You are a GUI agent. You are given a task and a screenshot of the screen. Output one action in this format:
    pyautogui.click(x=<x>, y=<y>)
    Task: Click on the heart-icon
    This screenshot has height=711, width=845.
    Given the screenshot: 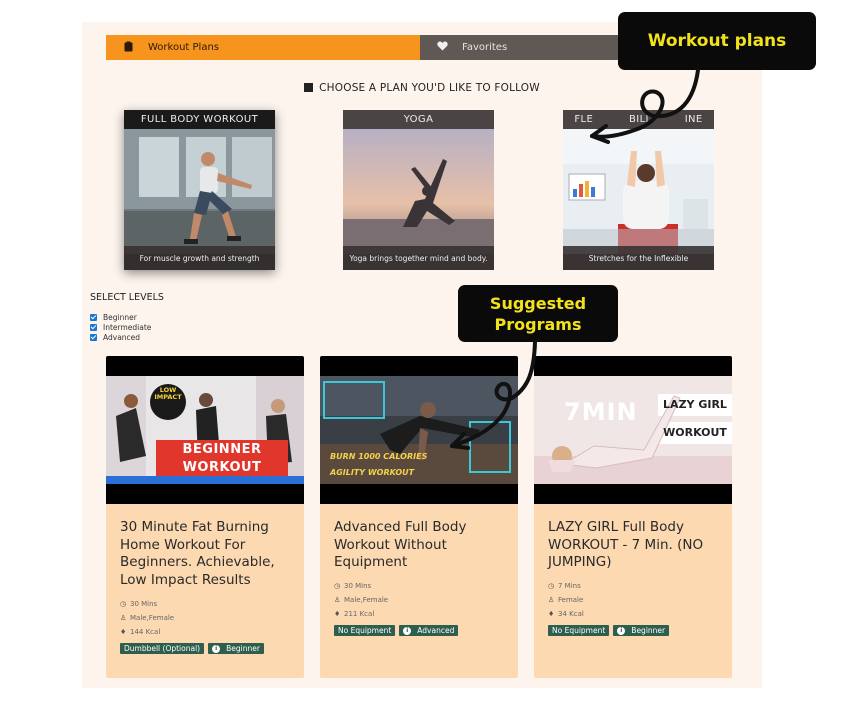 What is the action you would take?
    pyautogui.click(x=442, y=47)
    